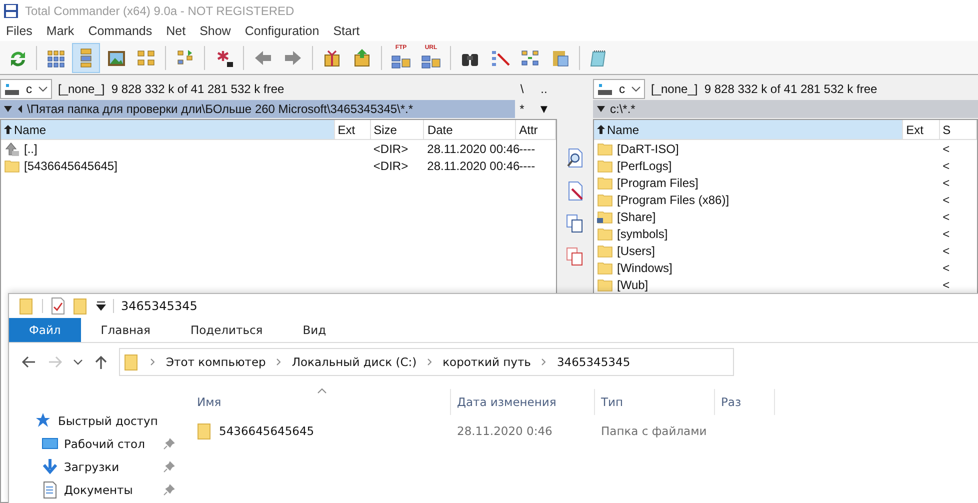  I want to click on copy-icon, so click(575, 224).